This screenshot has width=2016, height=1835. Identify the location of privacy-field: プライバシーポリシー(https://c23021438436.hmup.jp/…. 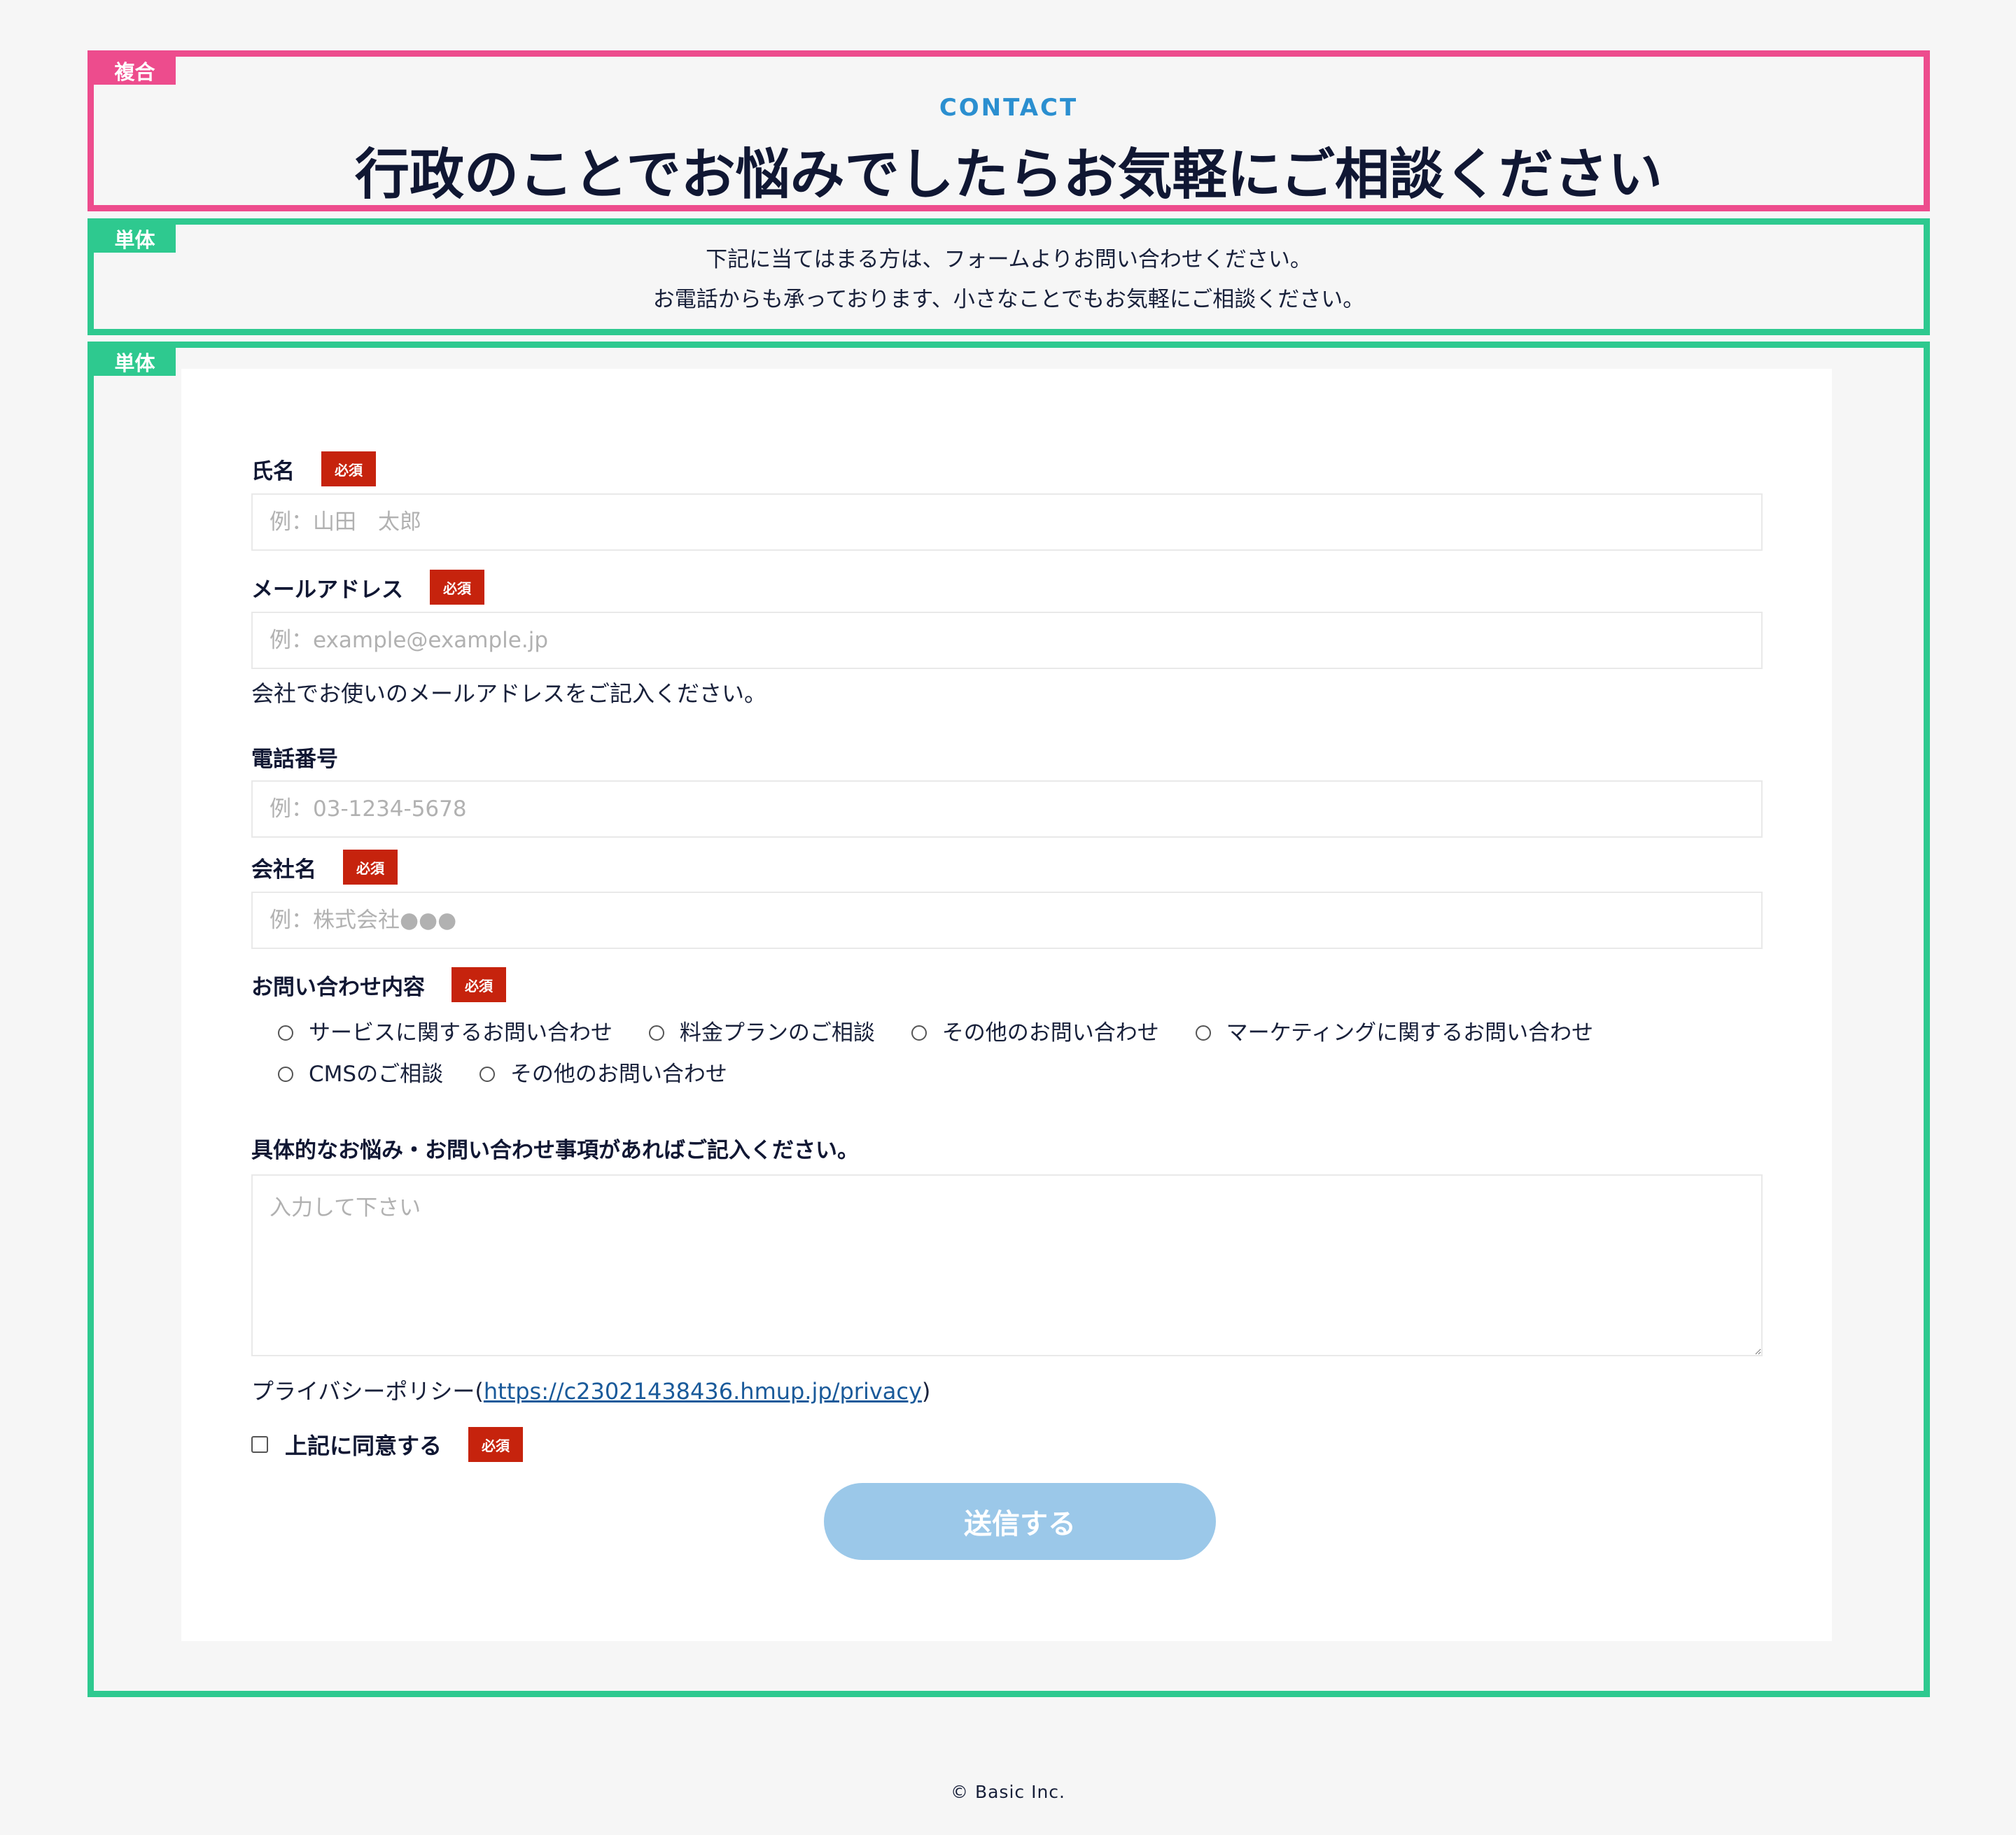
(1007, 1390).